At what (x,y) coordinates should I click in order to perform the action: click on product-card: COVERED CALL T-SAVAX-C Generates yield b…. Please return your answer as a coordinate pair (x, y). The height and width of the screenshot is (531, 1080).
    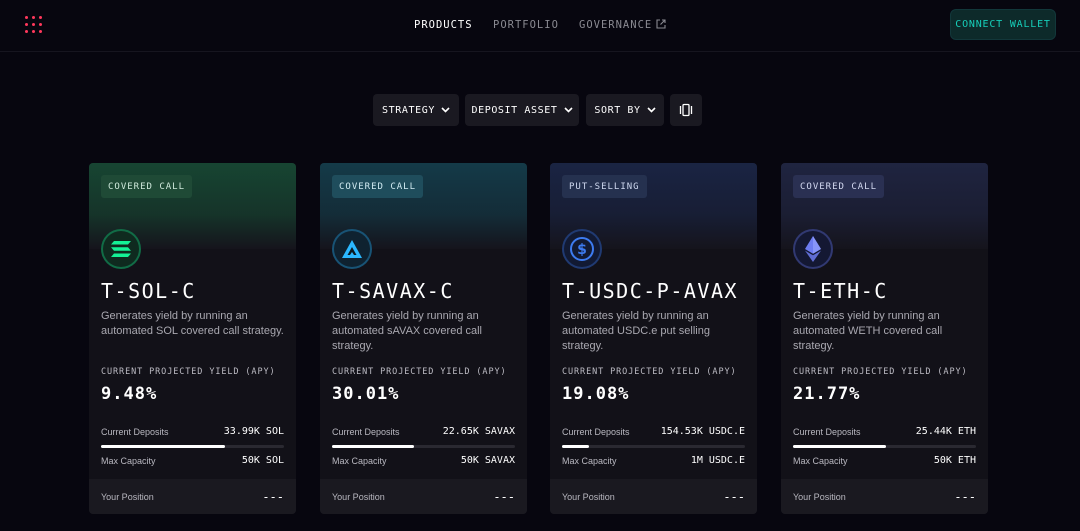
    Looking at the image, I should click on (423, 338).